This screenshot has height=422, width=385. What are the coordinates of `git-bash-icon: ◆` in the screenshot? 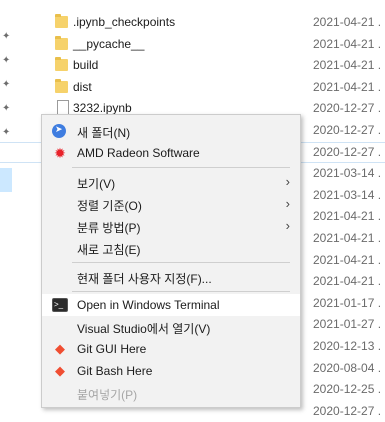 It's located at (60, 370).